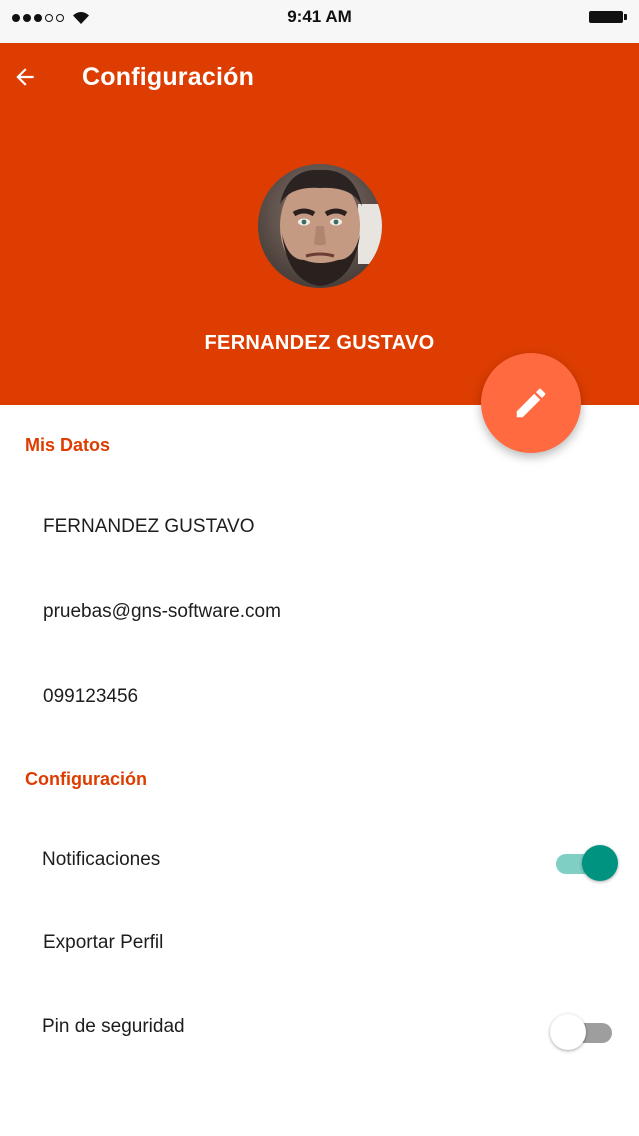  What do you see at coordinates (319, 343) in the screenshot?
I see `profile-name: FERNANDEZ GUSTAVO` at bounding box center [319, 343].